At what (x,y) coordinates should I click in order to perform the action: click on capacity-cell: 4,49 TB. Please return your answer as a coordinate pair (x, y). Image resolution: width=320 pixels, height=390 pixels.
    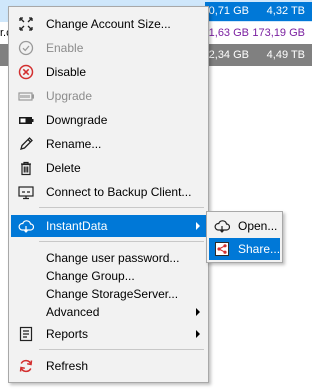
    Looking at the image, I should click on (285, 55).